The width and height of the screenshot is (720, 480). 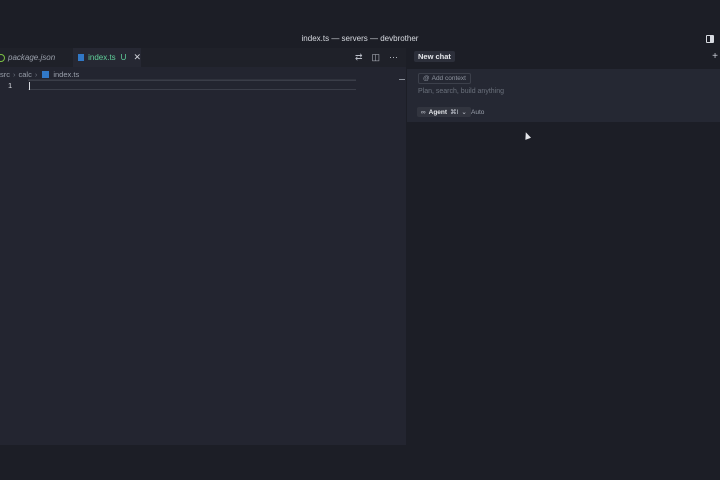 I want to click on compare-changes-icon: ⇄, so click(x=359, y=57).